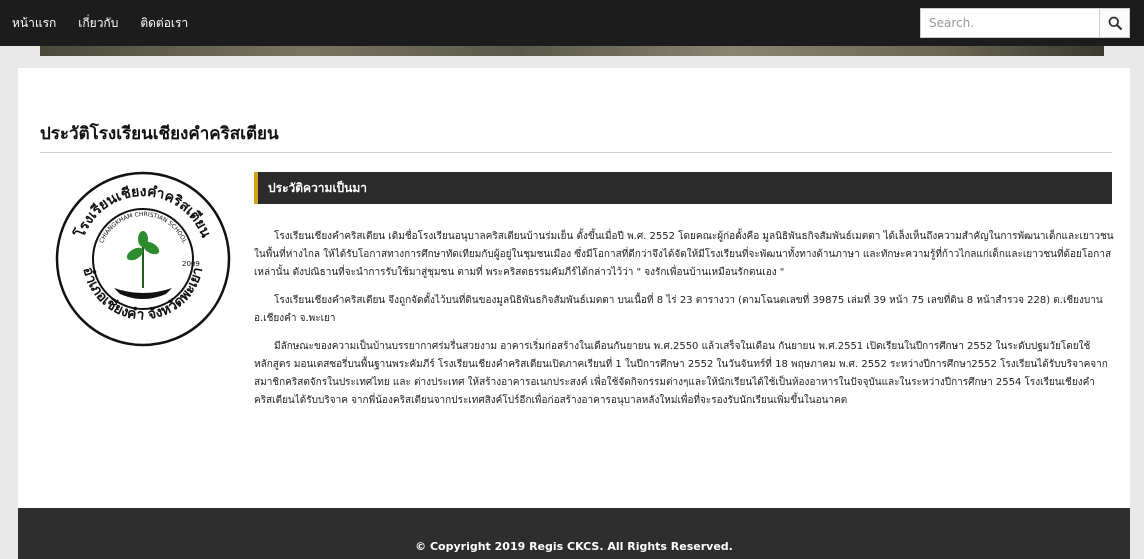 Image resolution: width=1144 pixels, height=559 pixels. I want to click on title-divider, so click(576, 152).